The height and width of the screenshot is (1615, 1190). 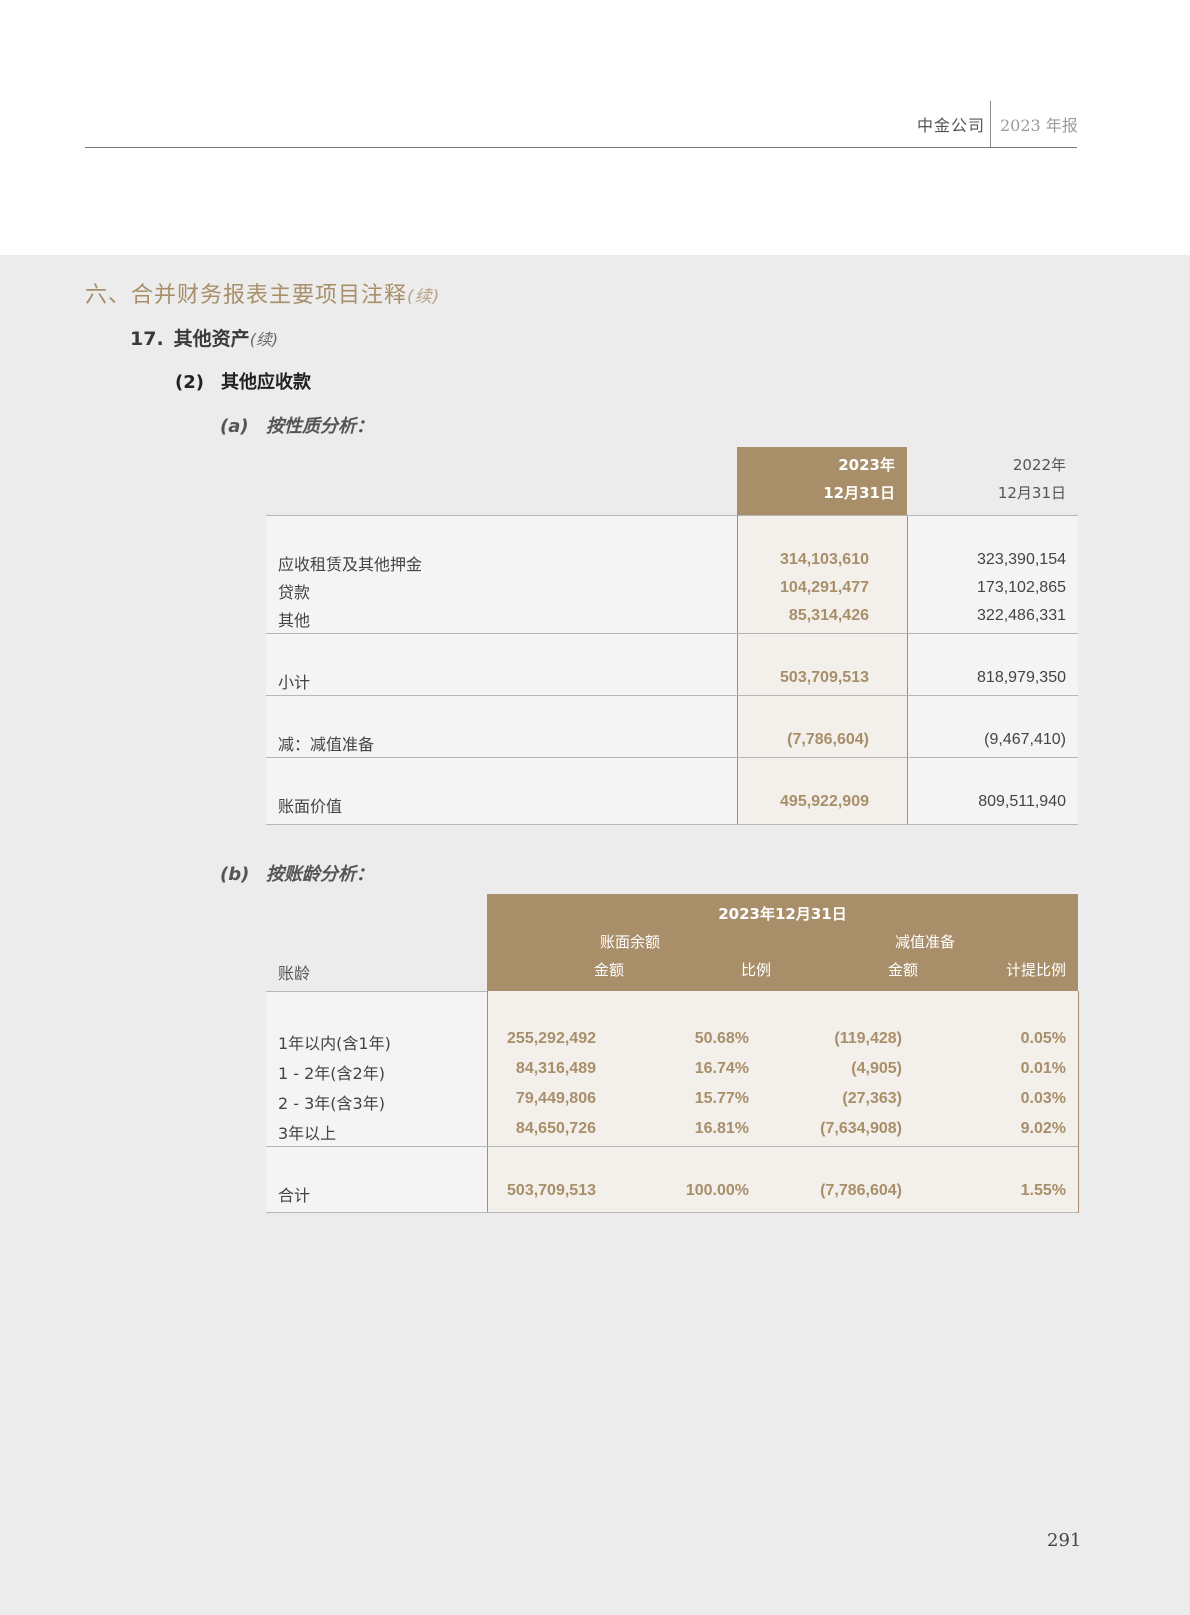 What do you see at coordinates (987, 479) in the screenshot?
I see `table-a-header-2022: 2022年 12月31日` at bounding box center [987, 479].